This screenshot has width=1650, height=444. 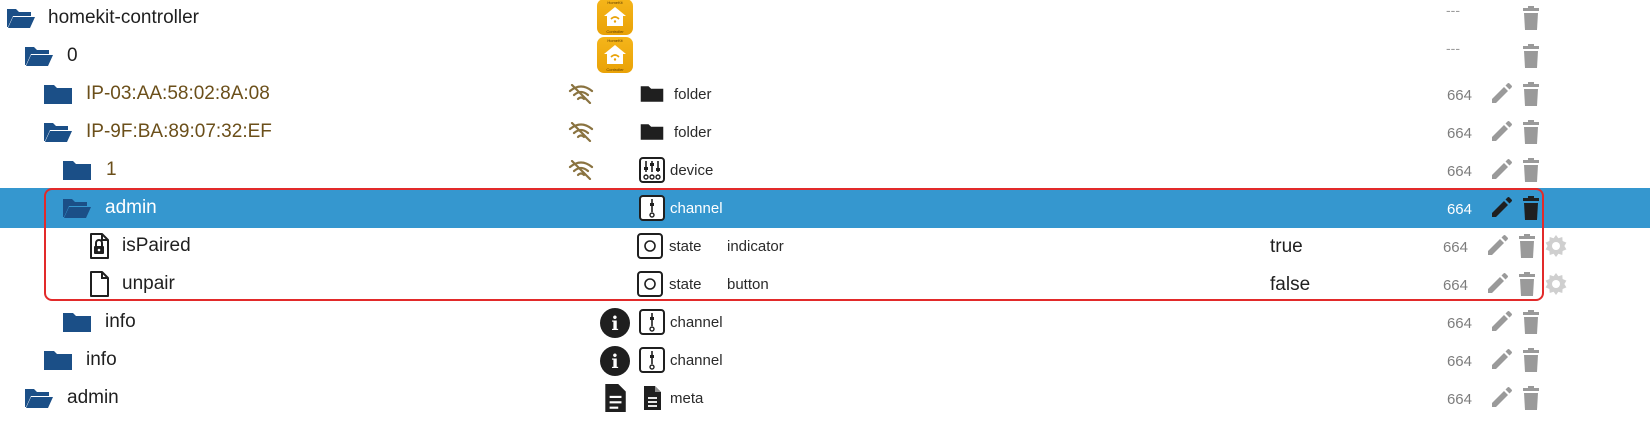 What do you see at coordinates (99, 246) in the screenshot?
I see `lock-file-icon` at bounding box center [99, 246].